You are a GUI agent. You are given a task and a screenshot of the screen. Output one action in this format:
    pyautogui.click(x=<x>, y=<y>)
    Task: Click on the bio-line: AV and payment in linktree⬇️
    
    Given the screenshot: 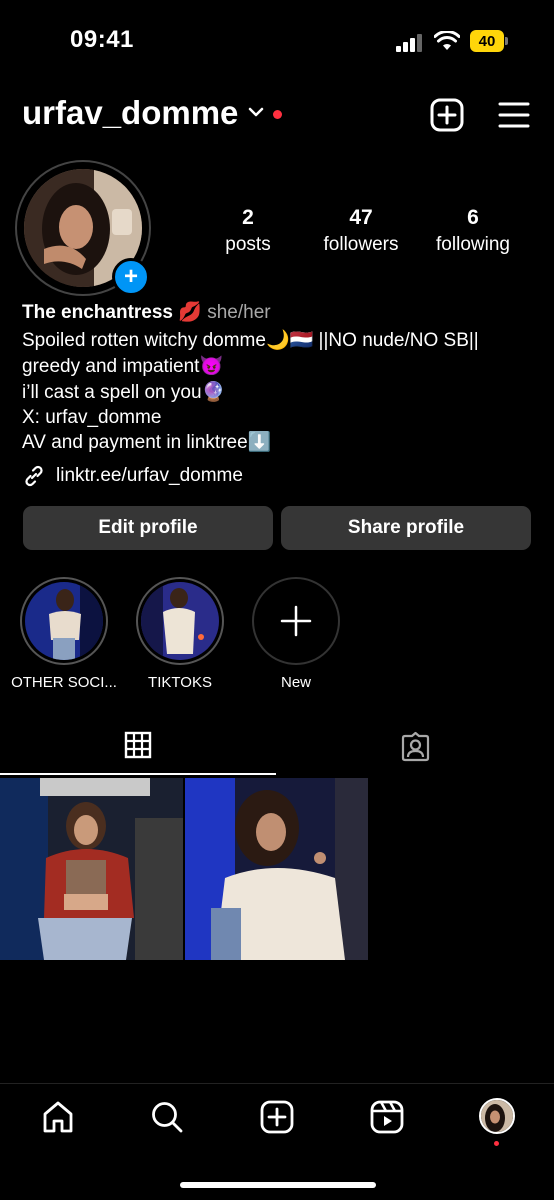 What is the action you would take?
    pyautogui.click(x=147, y=442)
    